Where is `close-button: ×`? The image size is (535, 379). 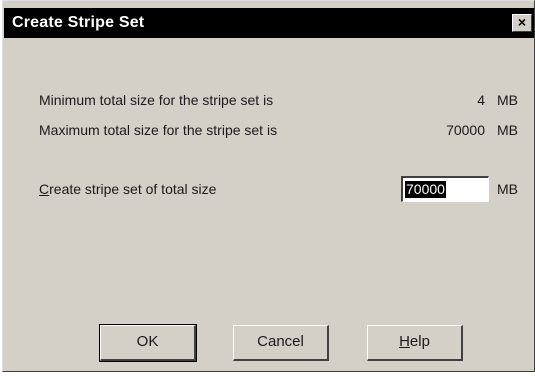
close-button: × is located at coordinates (522, 23).